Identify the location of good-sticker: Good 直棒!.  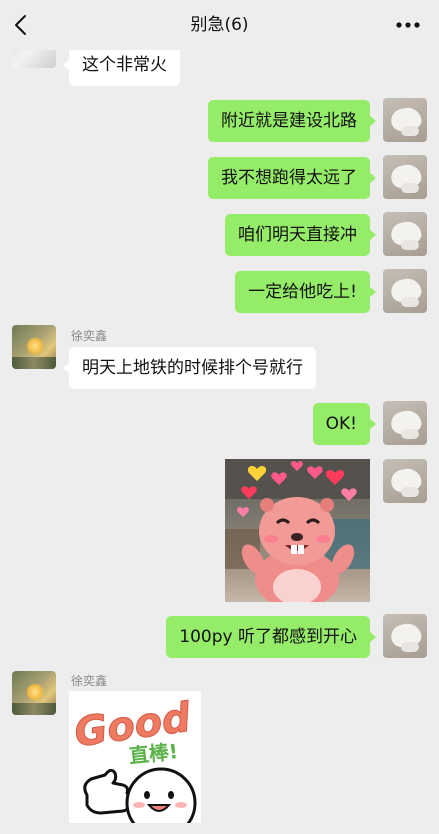
(135, 762).